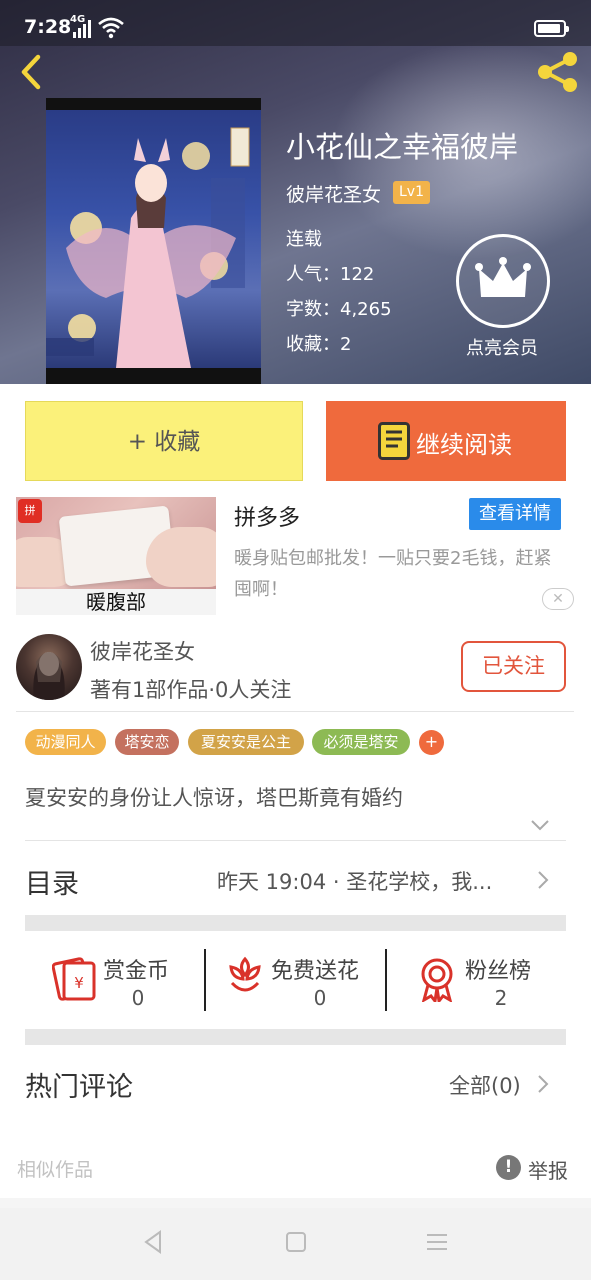 The height and width of the screenshot is (1280, 591). Describe the element at coordinates (548, 1169) in the screenshot. I see `report-button: 举报` at that location.